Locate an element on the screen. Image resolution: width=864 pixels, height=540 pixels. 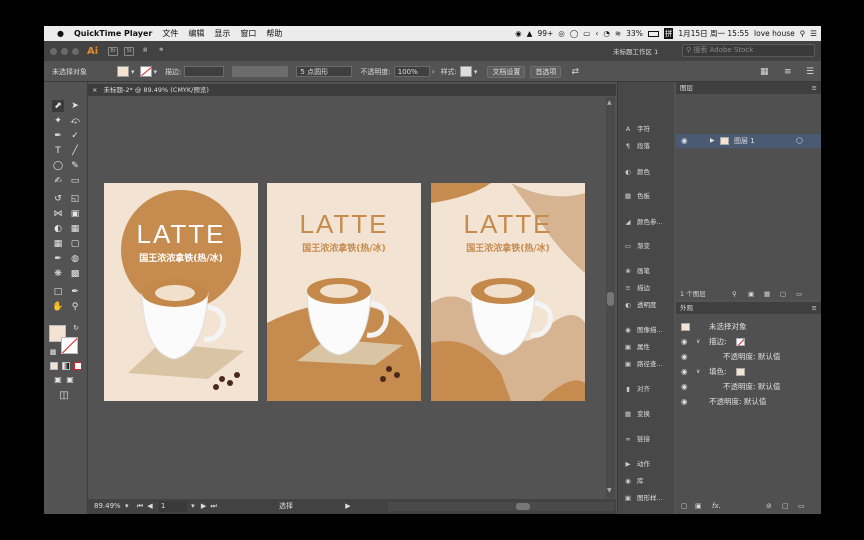
none-mode-button is located at coordinates (78, 366).